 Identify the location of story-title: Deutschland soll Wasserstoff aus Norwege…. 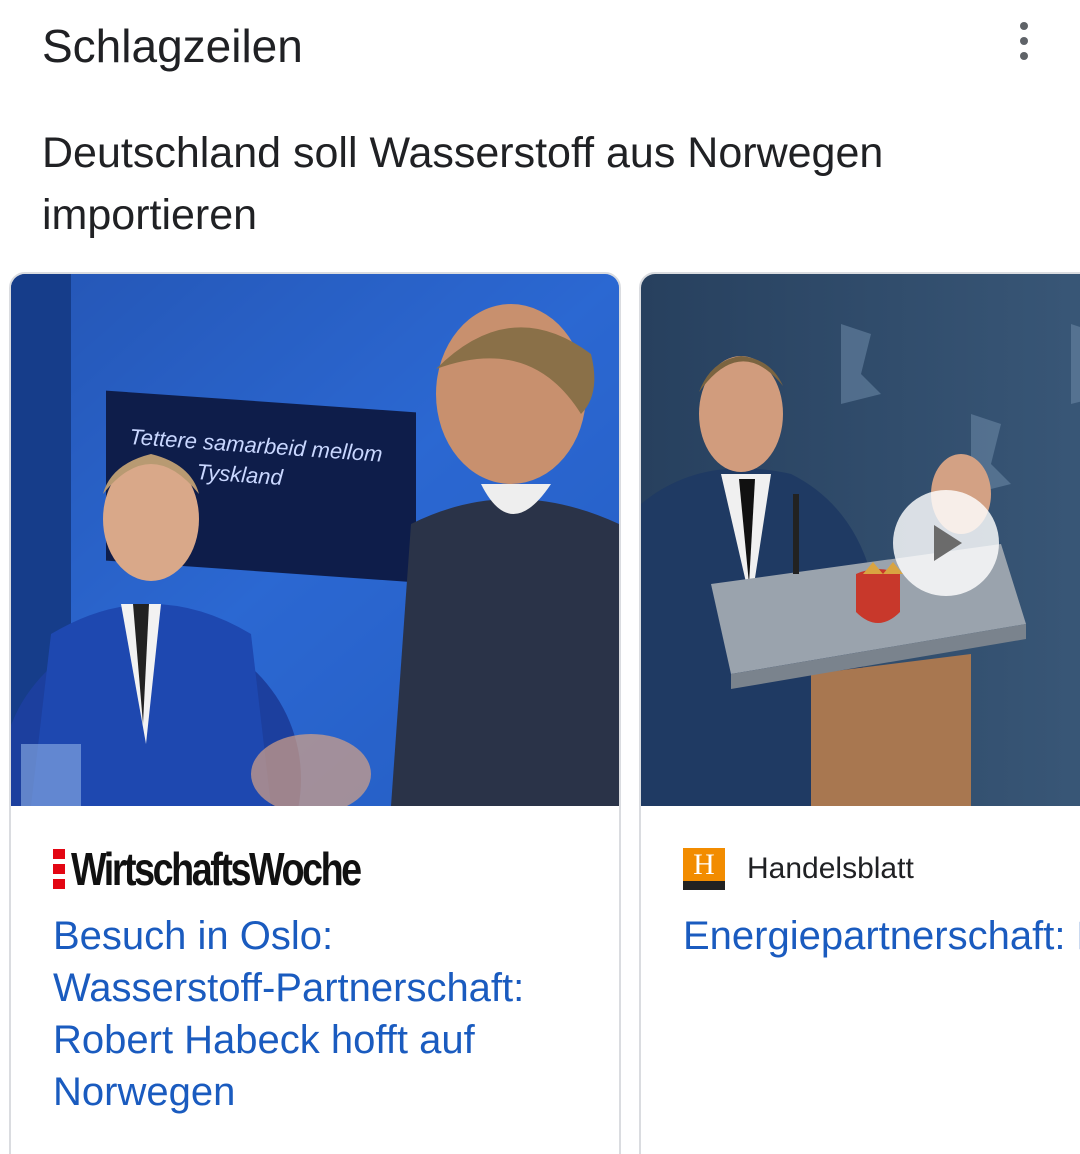
(537, 184).